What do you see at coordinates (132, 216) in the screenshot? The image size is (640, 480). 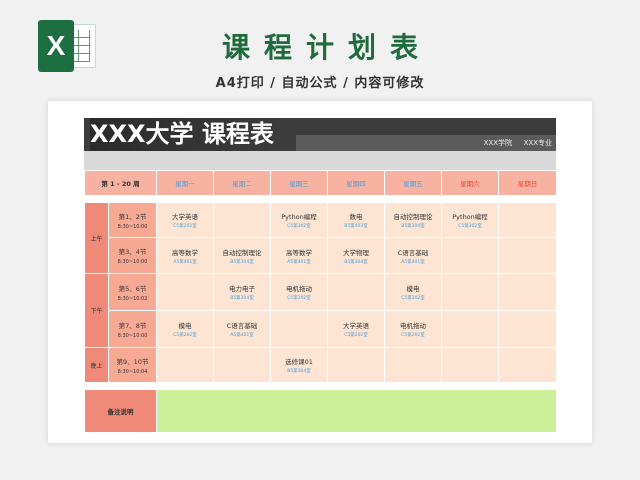 I see `slot-name: 第1、2节` at bounding box center [132, 216].